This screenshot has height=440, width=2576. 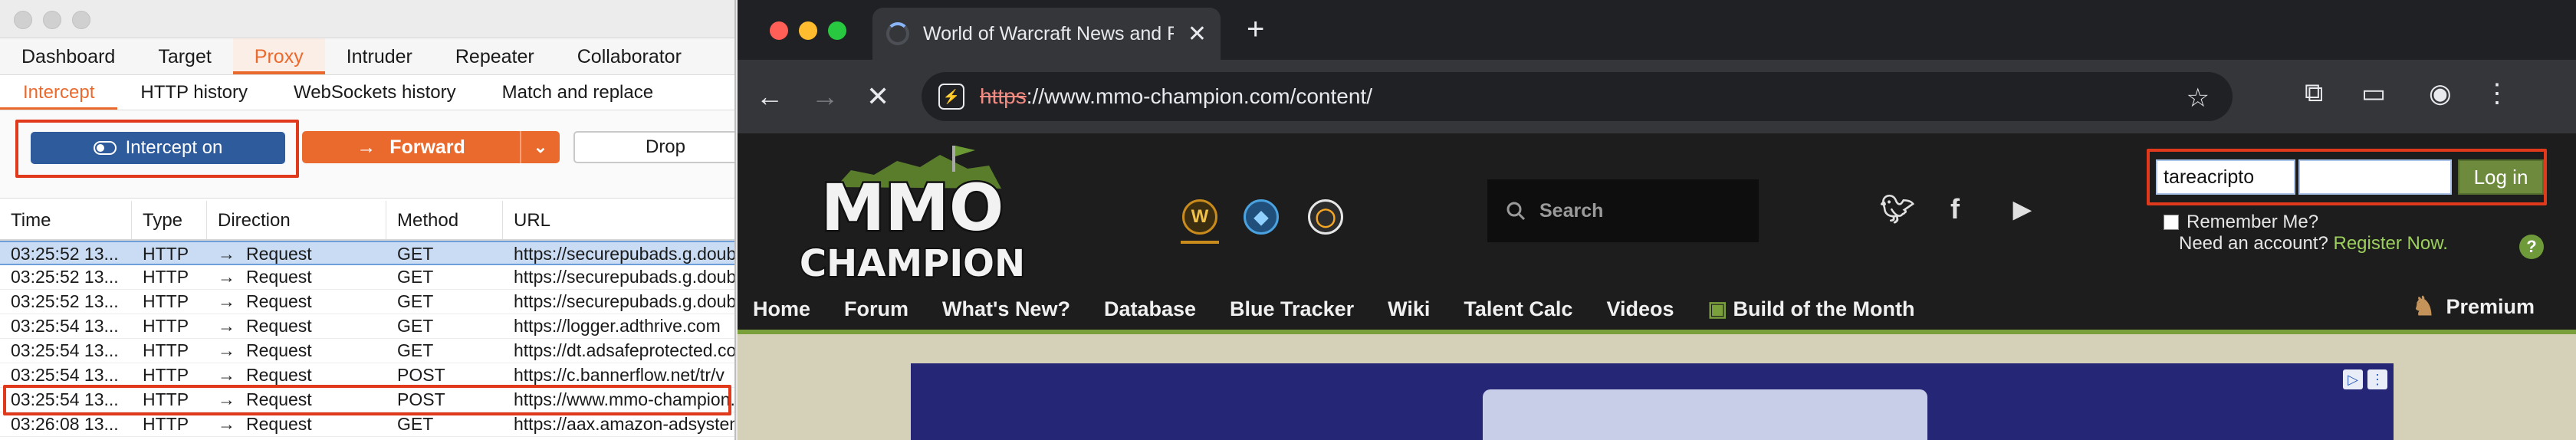 I want to click on tab-intercept: Intercept, so click(x=59, y=92).